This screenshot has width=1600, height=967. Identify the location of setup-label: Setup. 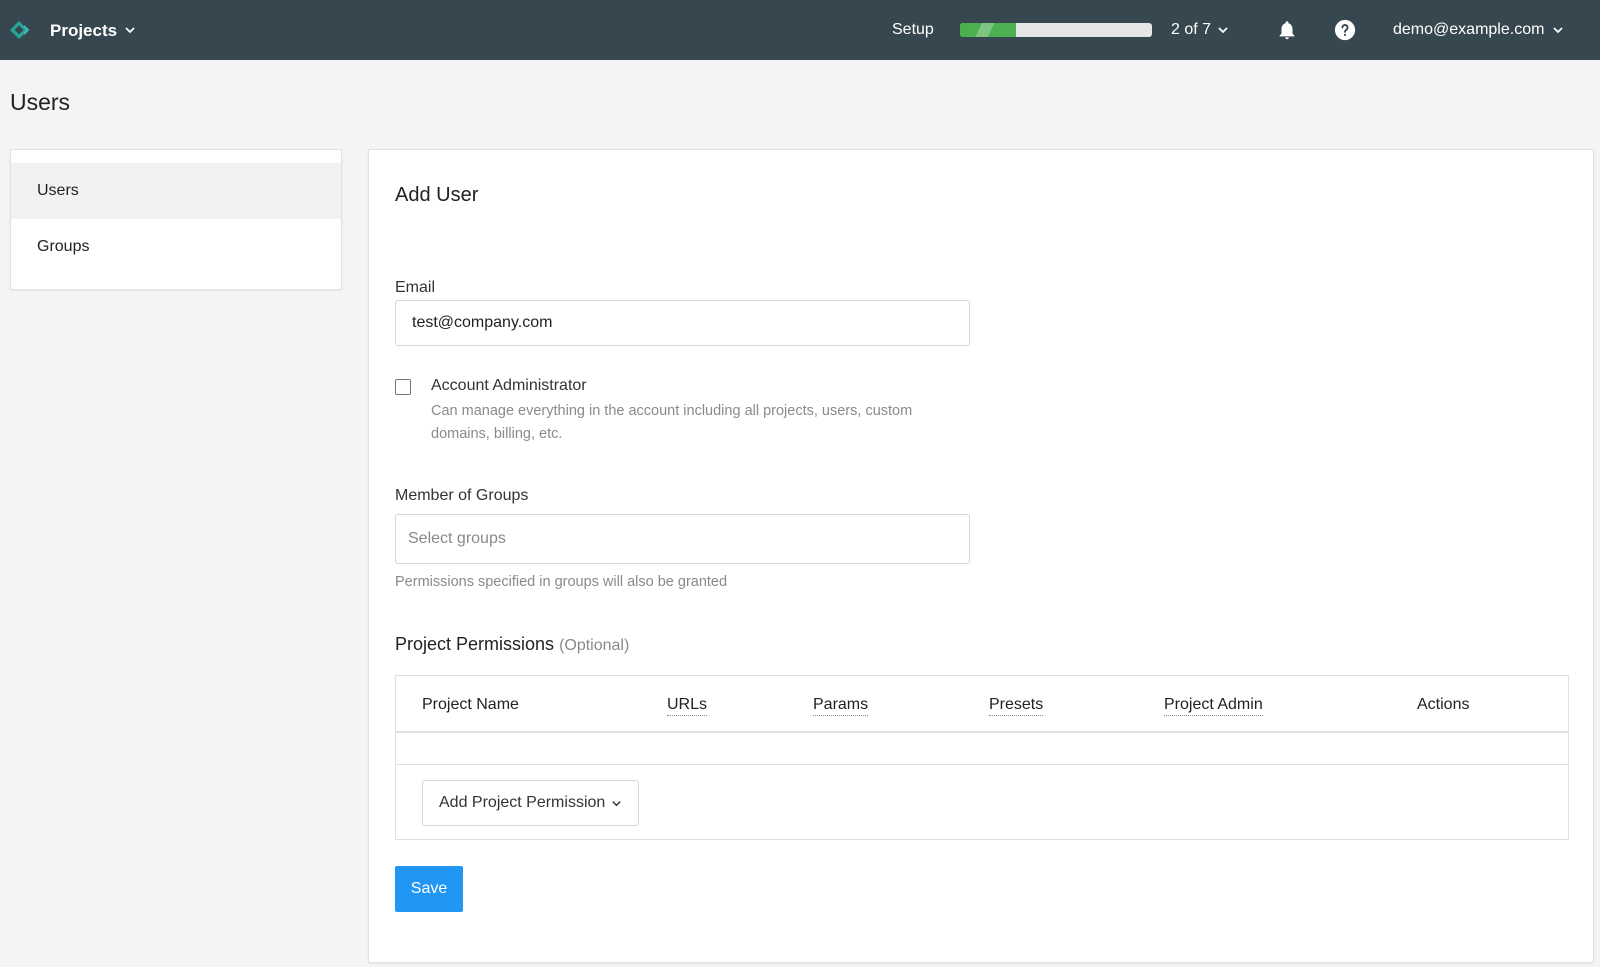
(913, 29).